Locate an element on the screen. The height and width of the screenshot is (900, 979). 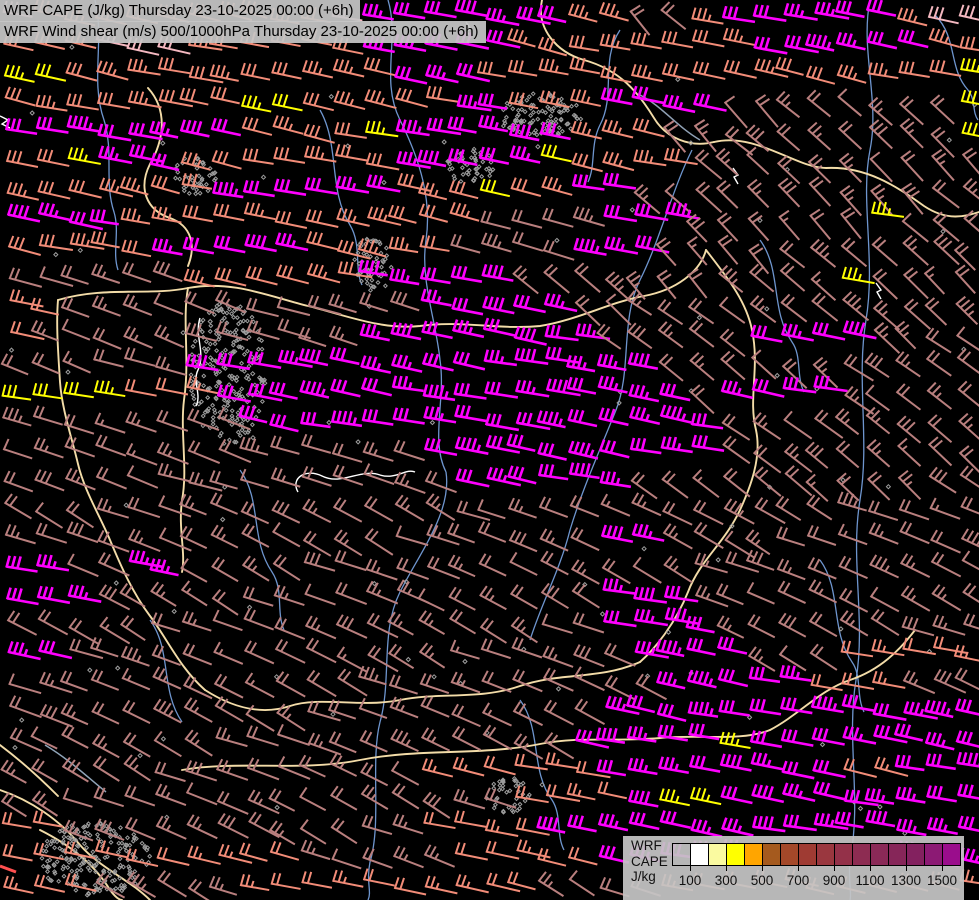
legend-label-line3: J/kg is located at coordinates (643, 876).